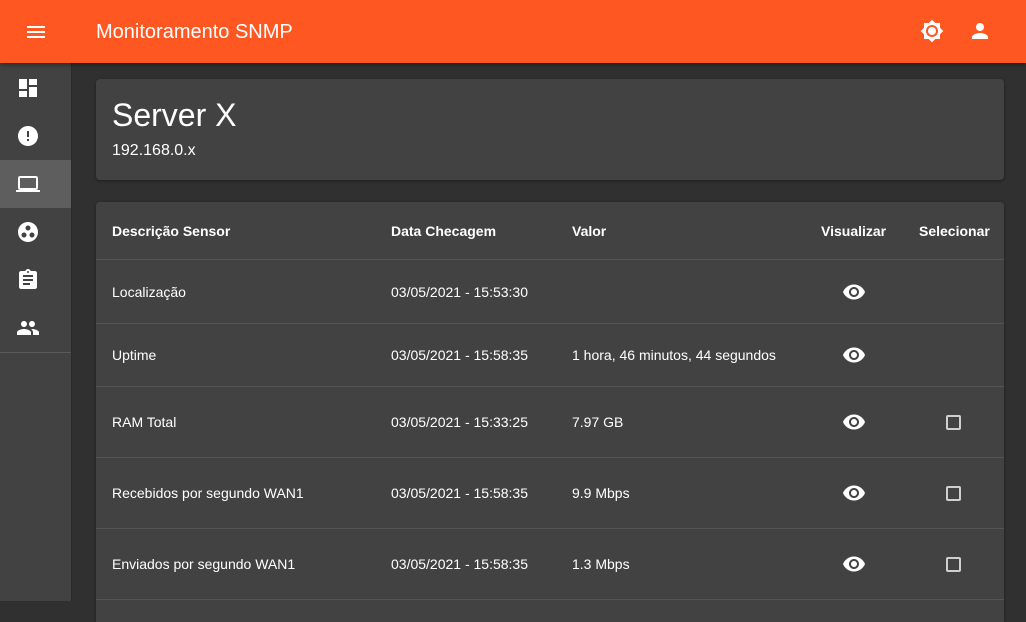  I want to click on row-description: Recebidos por segundo WAN1, so click(208, 493).